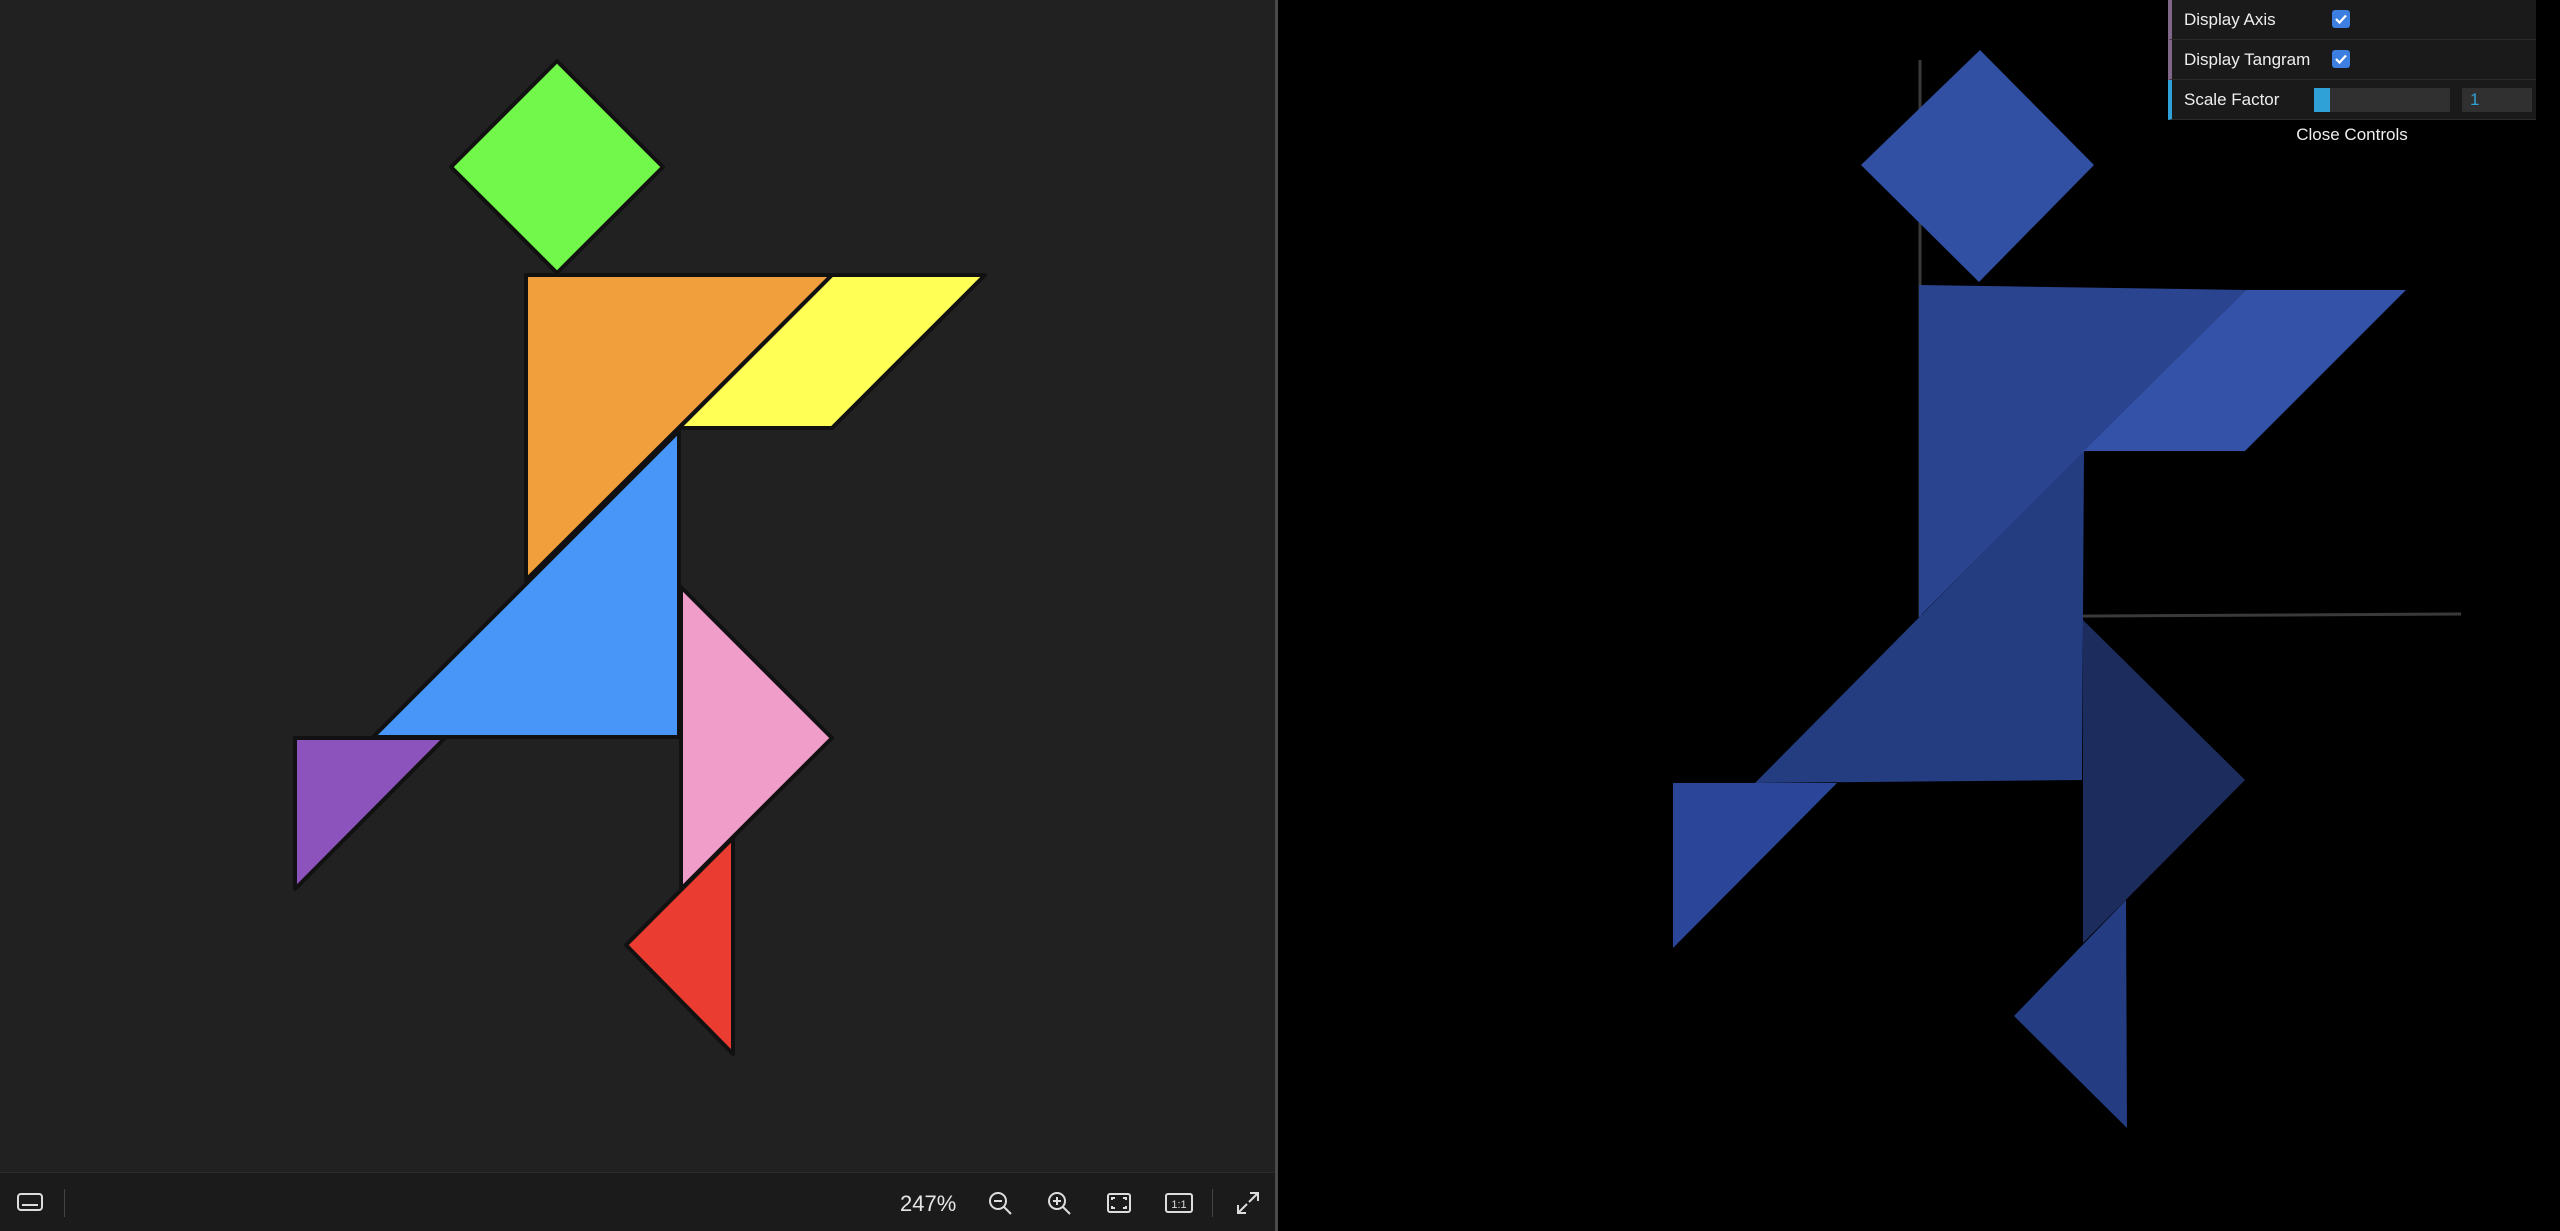 This screenshot has width=2560, height=1231. What do you see at coordinates (2497, 100) in the screenshot?
I see `scale-factor-input: 1` at bounding box center [2497, 100].